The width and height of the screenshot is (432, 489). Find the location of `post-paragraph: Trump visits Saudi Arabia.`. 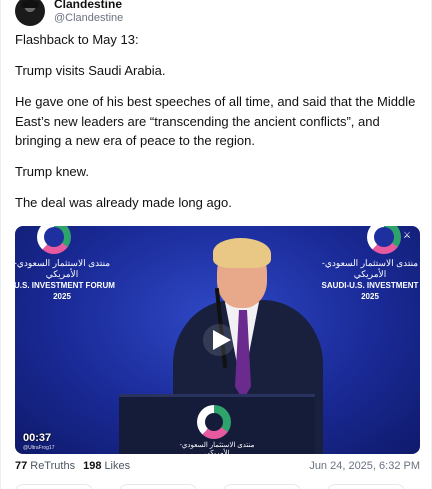

post-paragraph: Trump visits Saudi Arabia. is located at coordinates (90, 70).